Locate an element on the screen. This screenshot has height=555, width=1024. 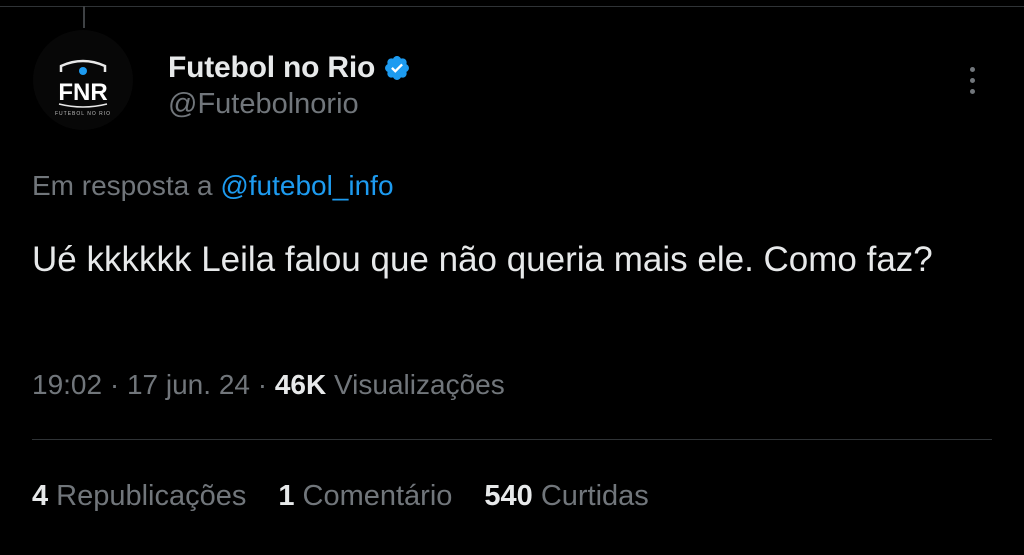
tweet-date: 17 jun. 24 is located at coordinates (188, 384).